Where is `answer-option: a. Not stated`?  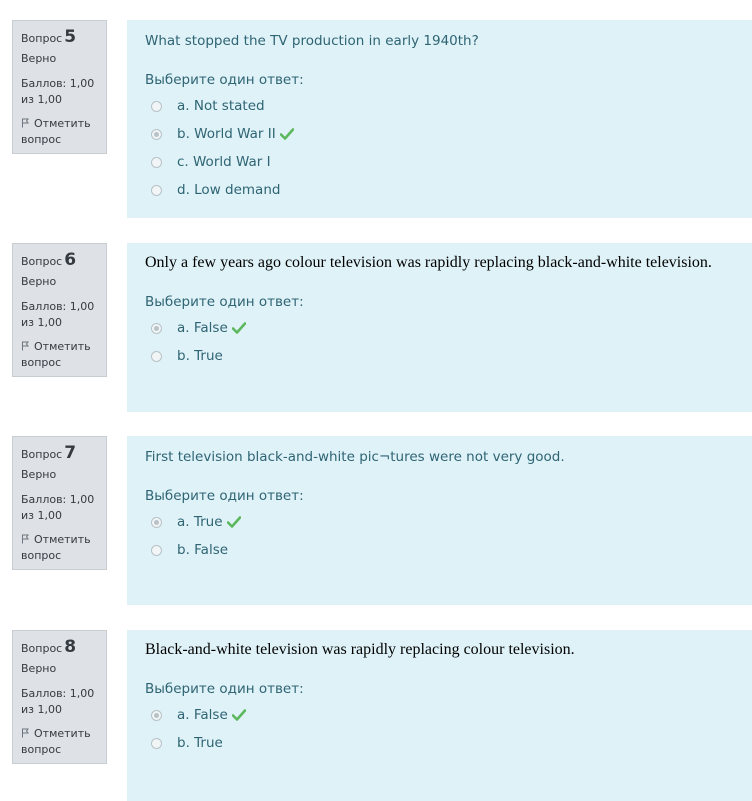 answer-option: a. Not stated is located at coordinates (439, 106).